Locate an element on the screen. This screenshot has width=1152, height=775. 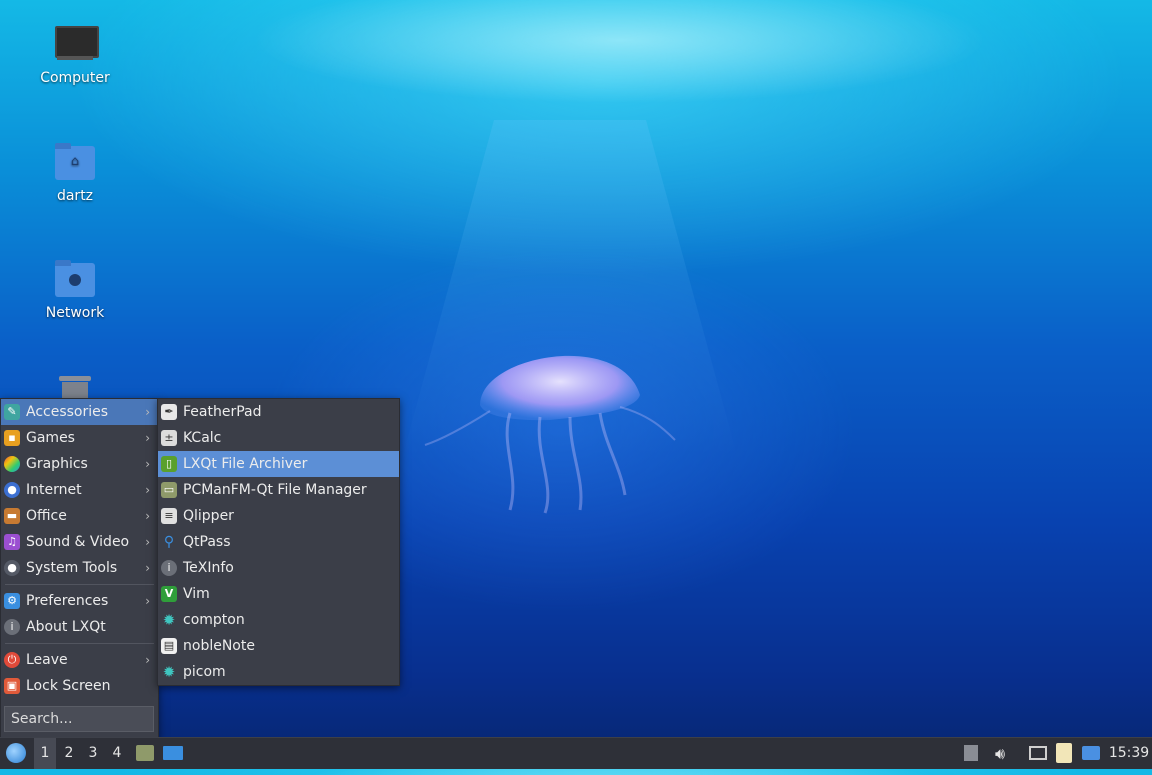
submenu-item-vim: V Vim is located at coordinates (278, 594).